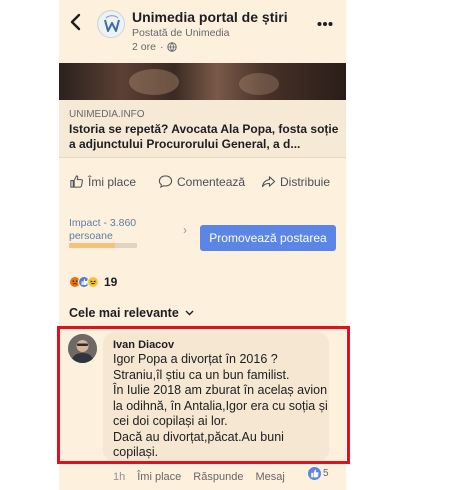 The image size is (456, 490). I want to click on reactions-summary: 19, so click(93, 282).